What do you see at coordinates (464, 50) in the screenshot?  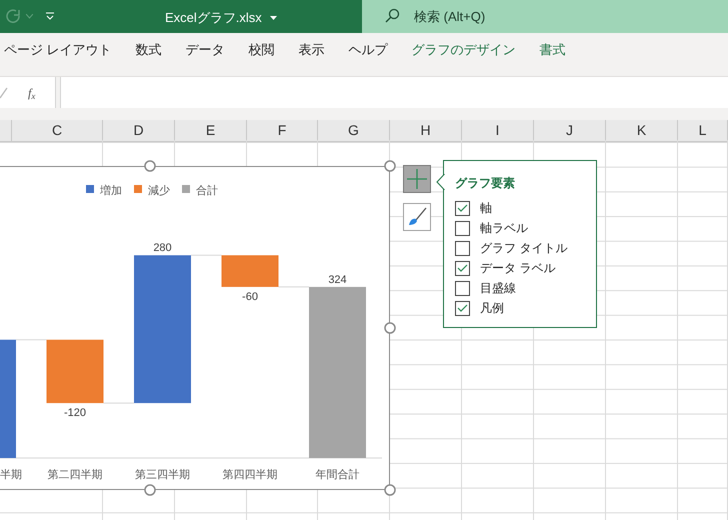 I see `ribbon-tab: グラフのデザイン` at bounding box center [464, 50].